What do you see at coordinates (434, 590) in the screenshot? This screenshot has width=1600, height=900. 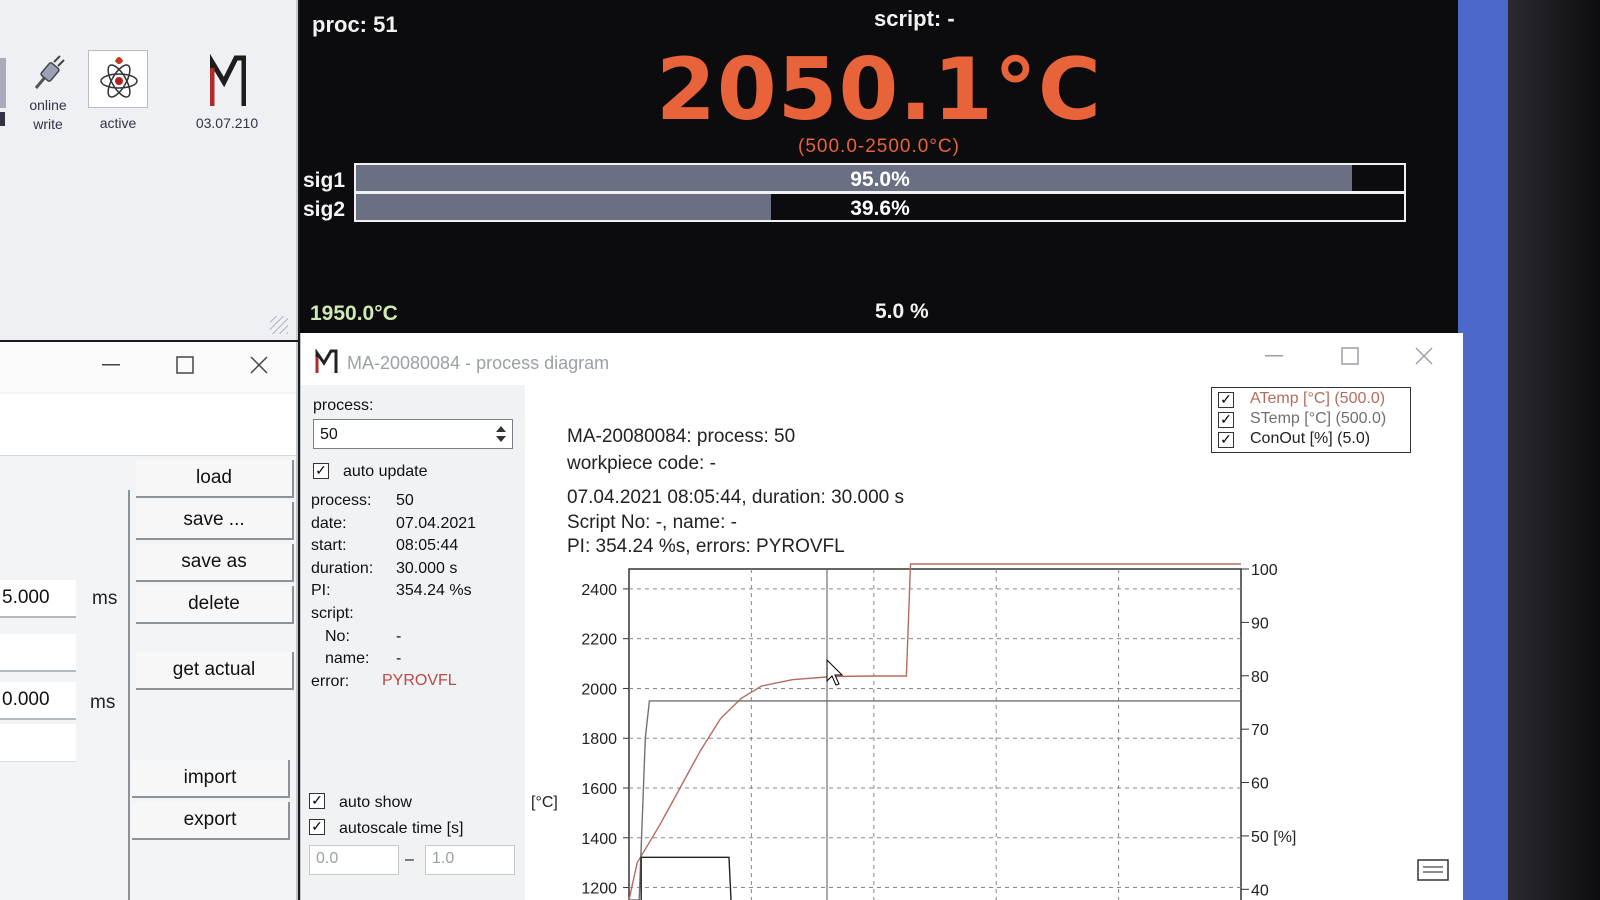 I see `detail-pi-value: 354.24 %s` at bounding box center [434, 590].